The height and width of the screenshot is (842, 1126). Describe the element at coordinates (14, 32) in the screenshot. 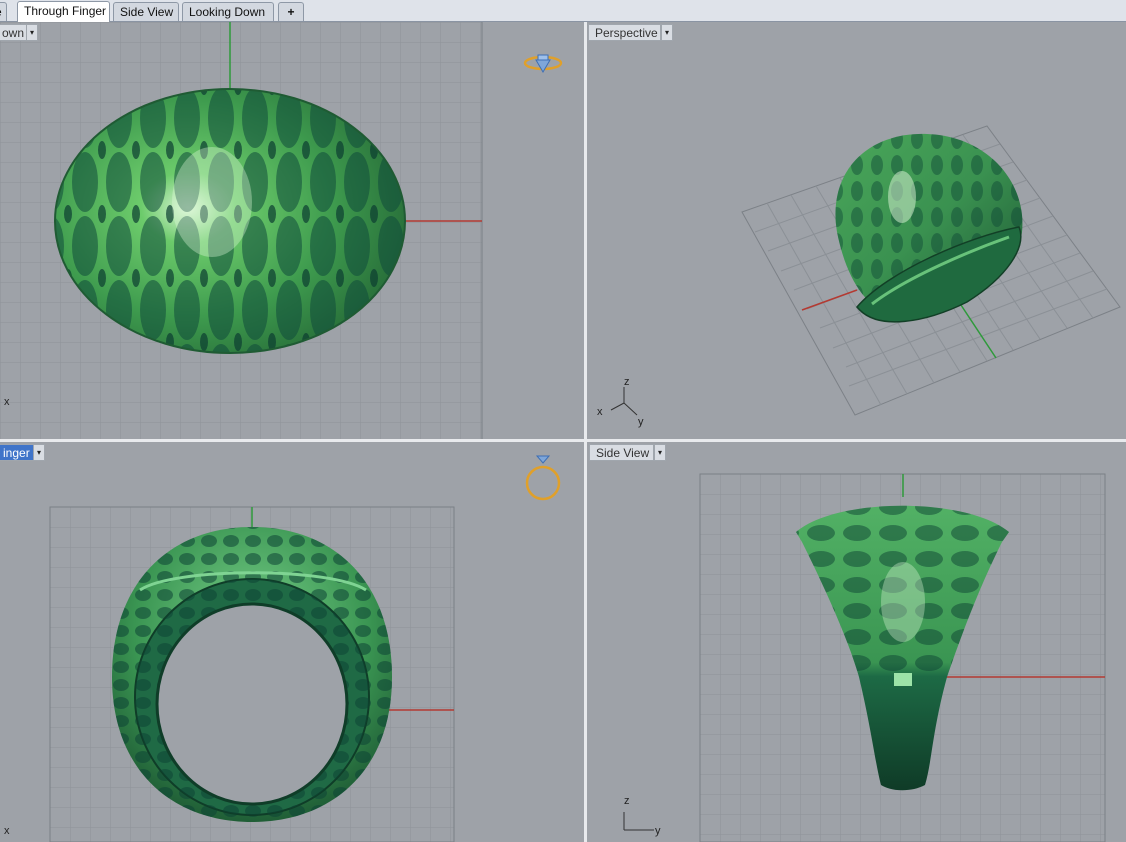

I see `viewport-title-looking-down: own` at that location.